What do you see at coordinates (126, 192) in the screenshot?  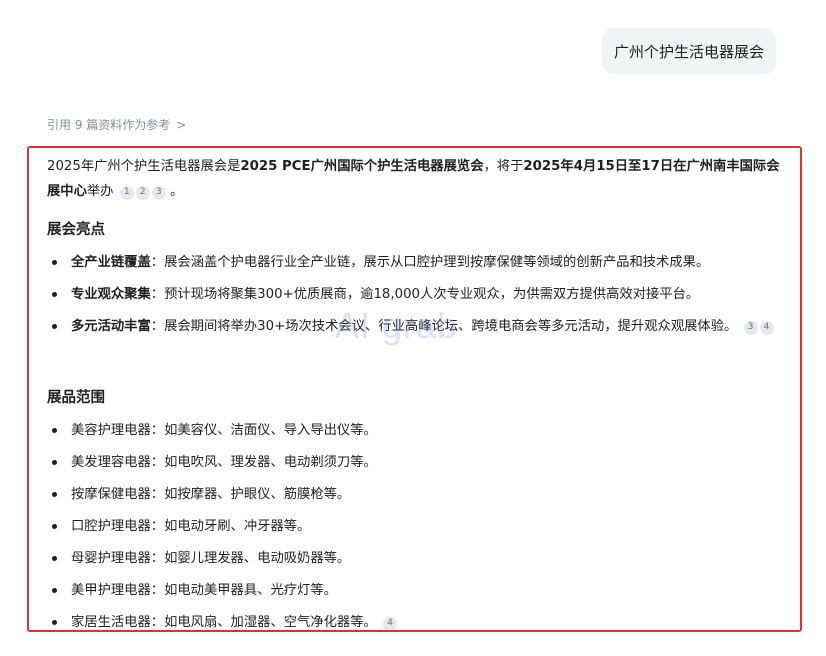 I see `citation-badge: 1` at bounding box center [126, 192].